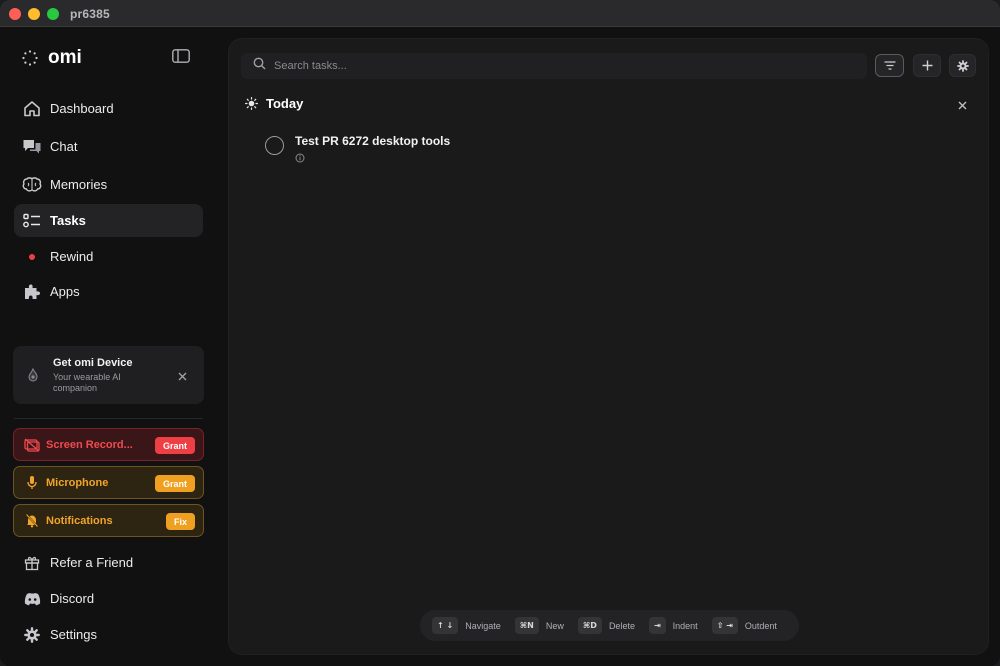 The width and height of the screenshot is (1000, 666). Describe the element at coordinates (32, 185) in the screenshot. I see `brain-icon` at that location.